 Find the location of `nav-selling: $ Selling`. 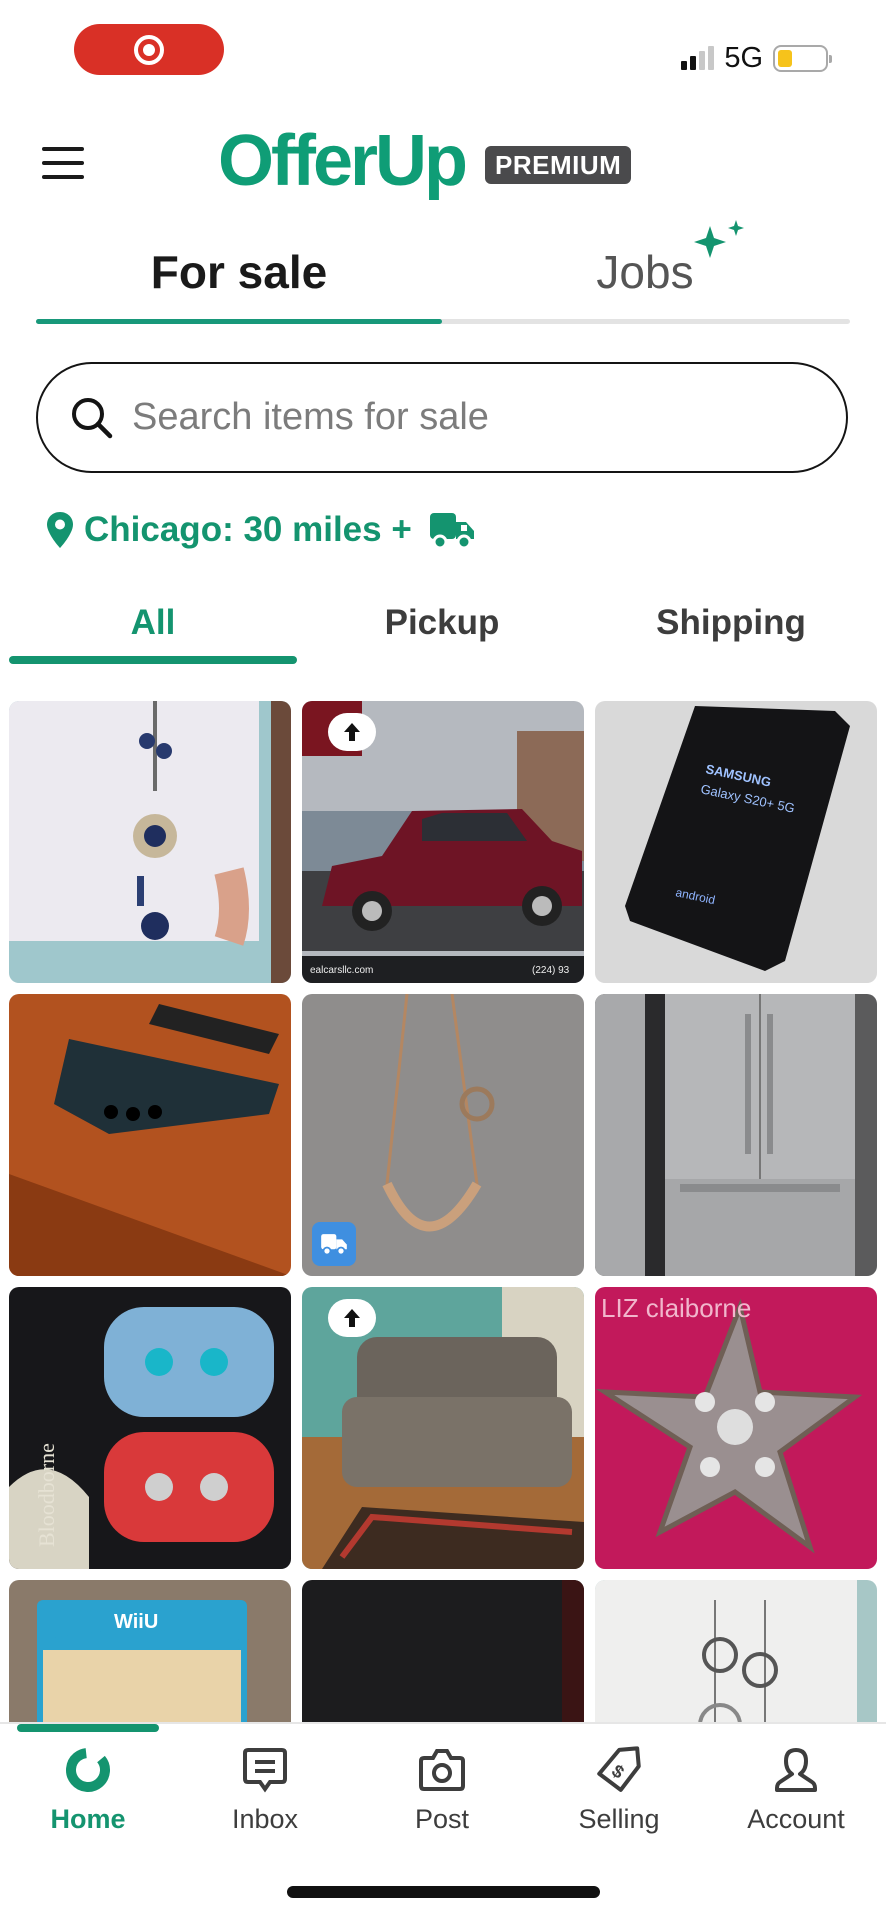

nav-selling: $ Selling is located at coordinates (619, 1790).